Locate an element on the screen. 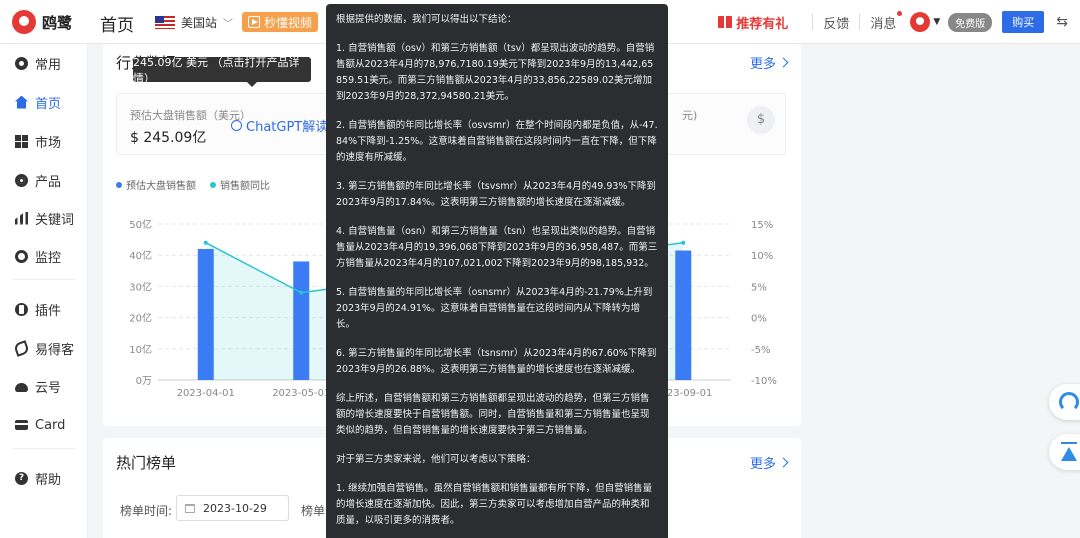 Image resolution: width=1080 pixels, height=538 pixels. y-tick-label-right: 5% is located at coordinates (759, 287).